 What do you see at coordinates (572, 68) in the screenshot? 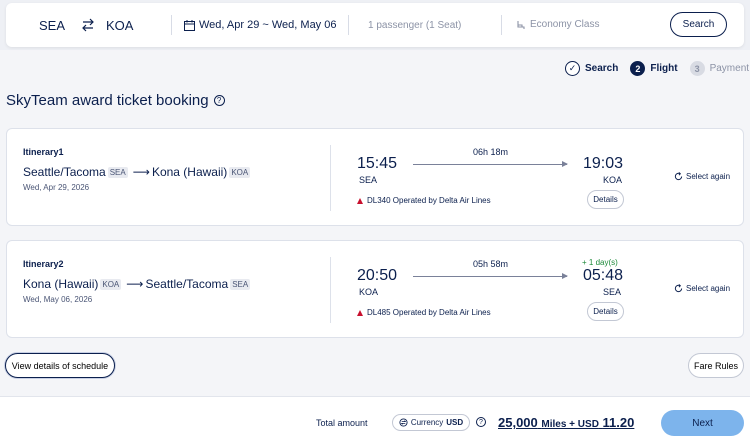
I see `check-icon: ✓` at bounding box center [572, 68].